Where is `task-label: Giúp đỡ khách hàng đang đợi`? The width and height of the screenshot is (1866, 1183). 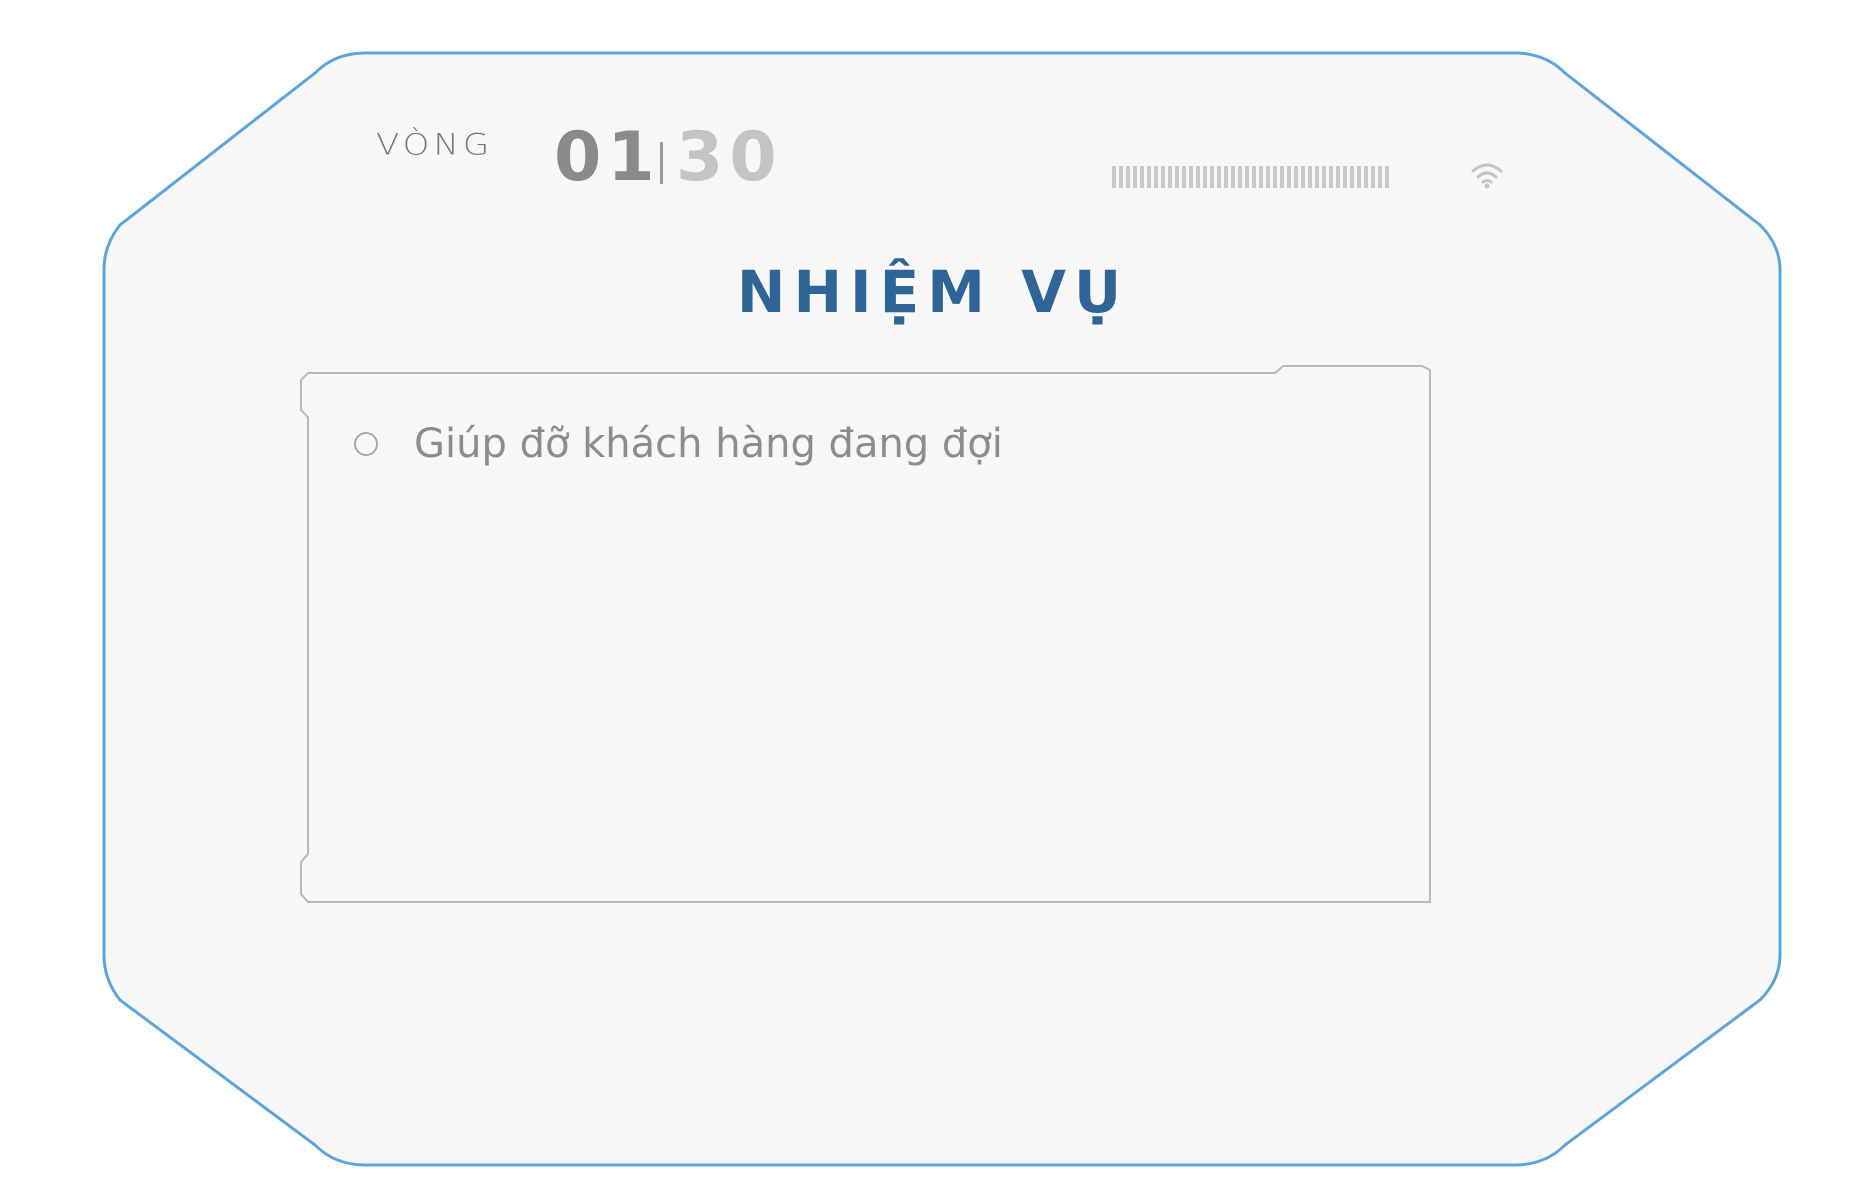 task-label: Giúp đỡ khách hàng đang đợi is located at coordinates (708, 444).